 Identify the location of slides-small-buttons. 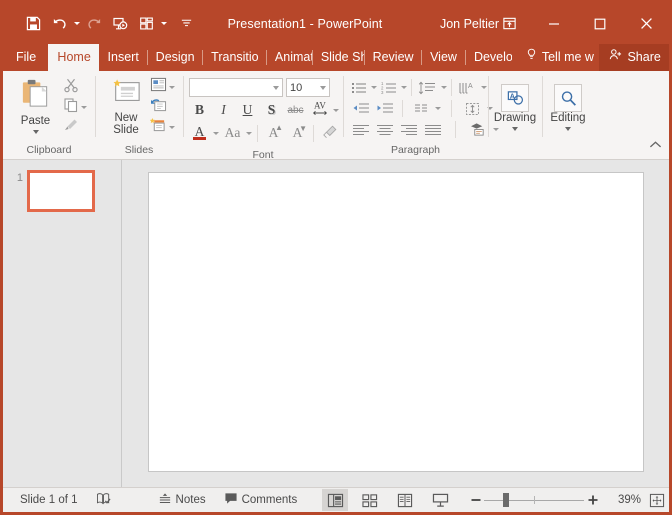
(162, 105).